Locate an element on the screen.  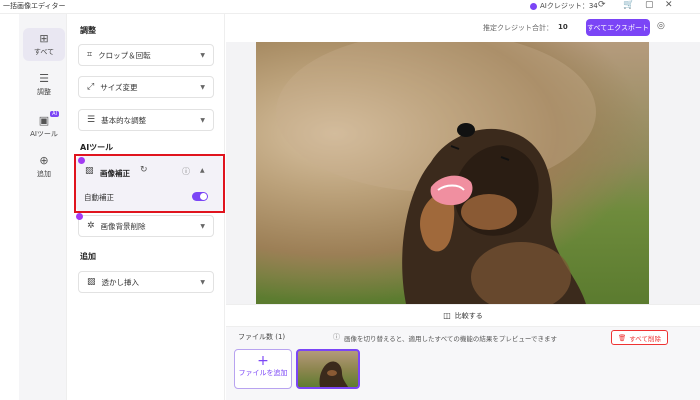
ai-credits-label: AIクレジット：34 is located at coordinates (569, 6).